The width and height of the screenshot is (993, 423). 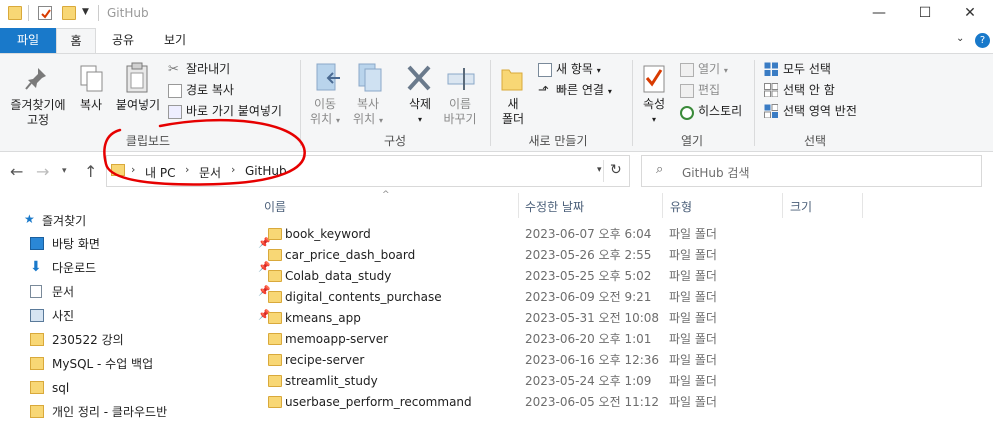 What do you see at coordinates (558, 141) in the screenshot?
I see `group-label-new: 새로 만들기` at bounding box center [558, 141].